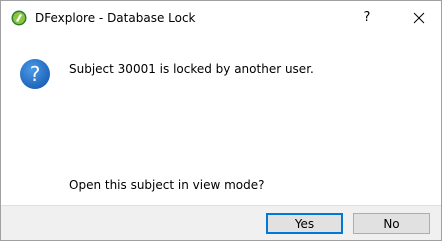  Describe the element at coordinates (167, 185) in the screenshot. I see `view-mode-question: Open this subject in view mode?` at that location.